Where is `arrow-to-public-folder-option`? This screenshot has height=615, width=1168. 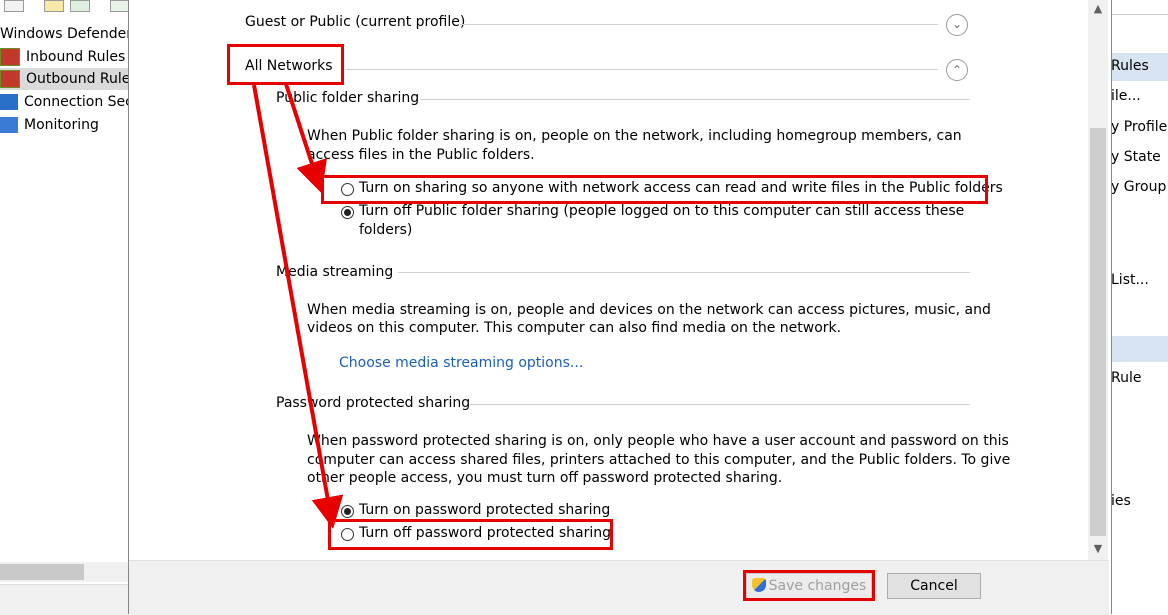
arrow-to-public-folder-option is located at coordinates (306, 138).